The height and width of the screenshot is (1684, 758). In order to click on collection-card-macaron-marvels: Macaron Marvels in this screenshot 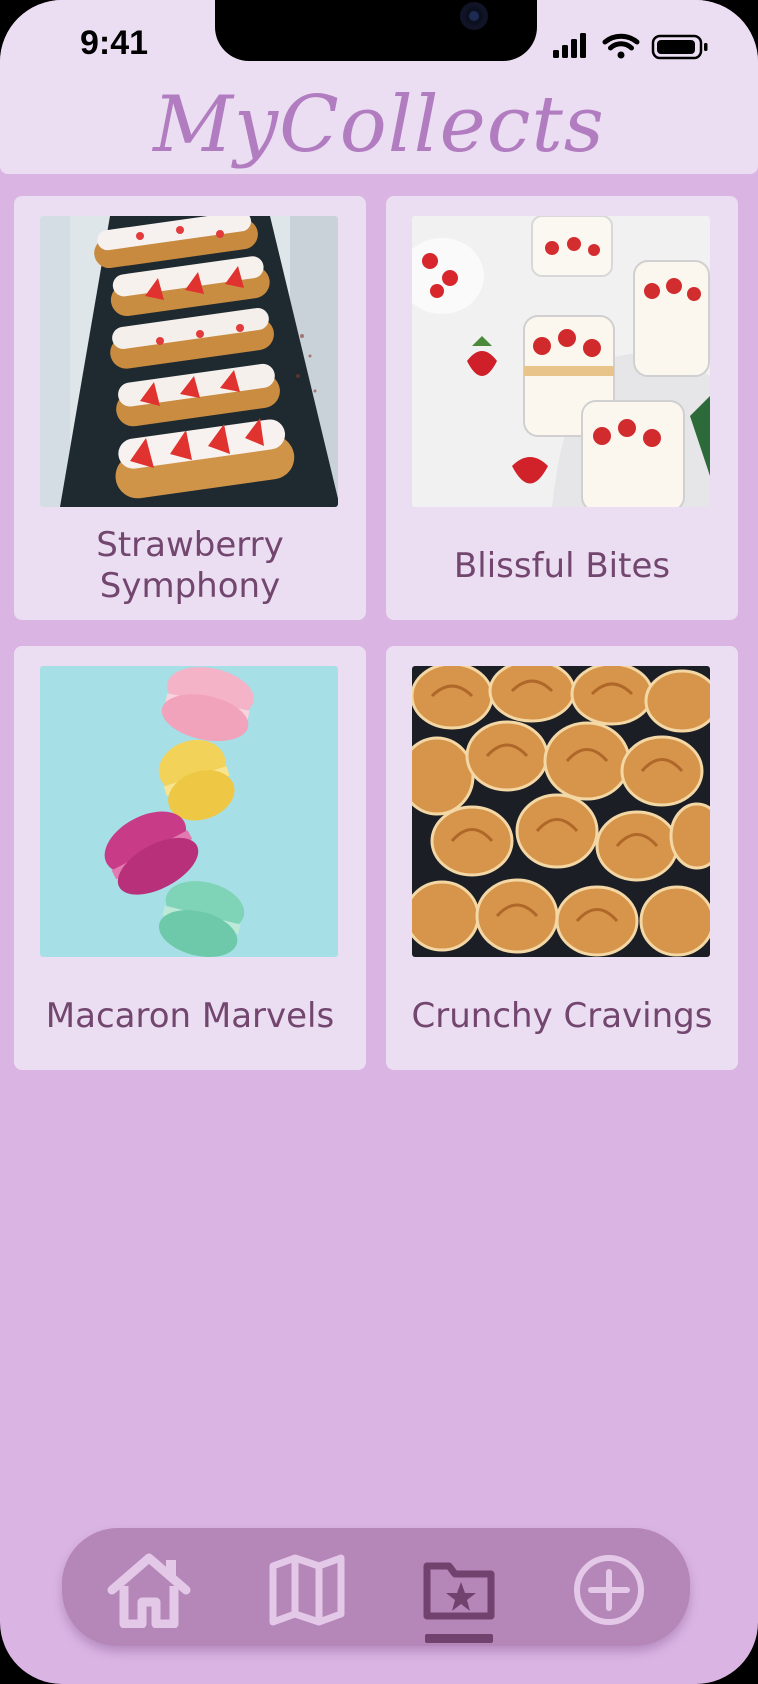, I will do `click(190, 858)`.